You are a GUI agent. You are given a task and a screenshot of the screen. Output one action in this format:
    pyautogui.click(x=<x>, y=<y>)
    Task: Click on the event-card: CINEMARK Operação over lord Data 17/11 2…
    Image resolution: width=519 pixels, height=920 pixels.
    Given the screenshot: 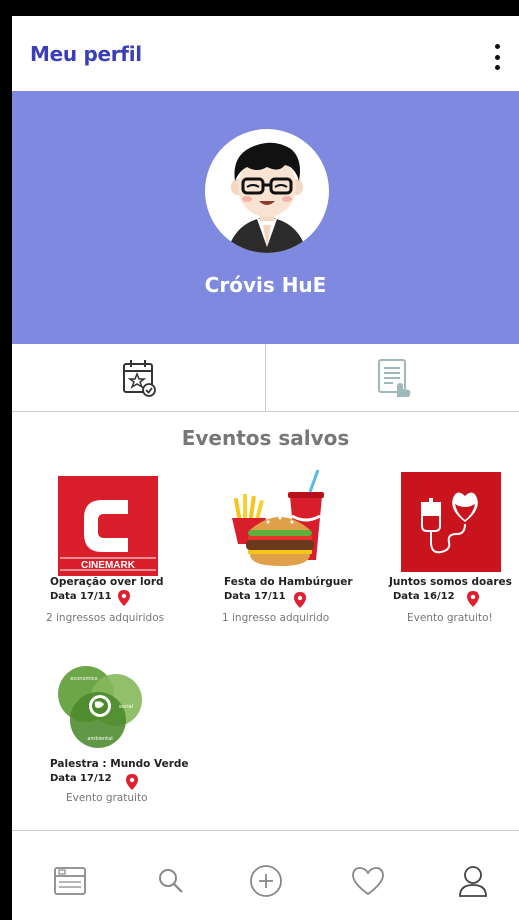 What is the action you would take?
    pyautogui.click(x=133, y=556)
    